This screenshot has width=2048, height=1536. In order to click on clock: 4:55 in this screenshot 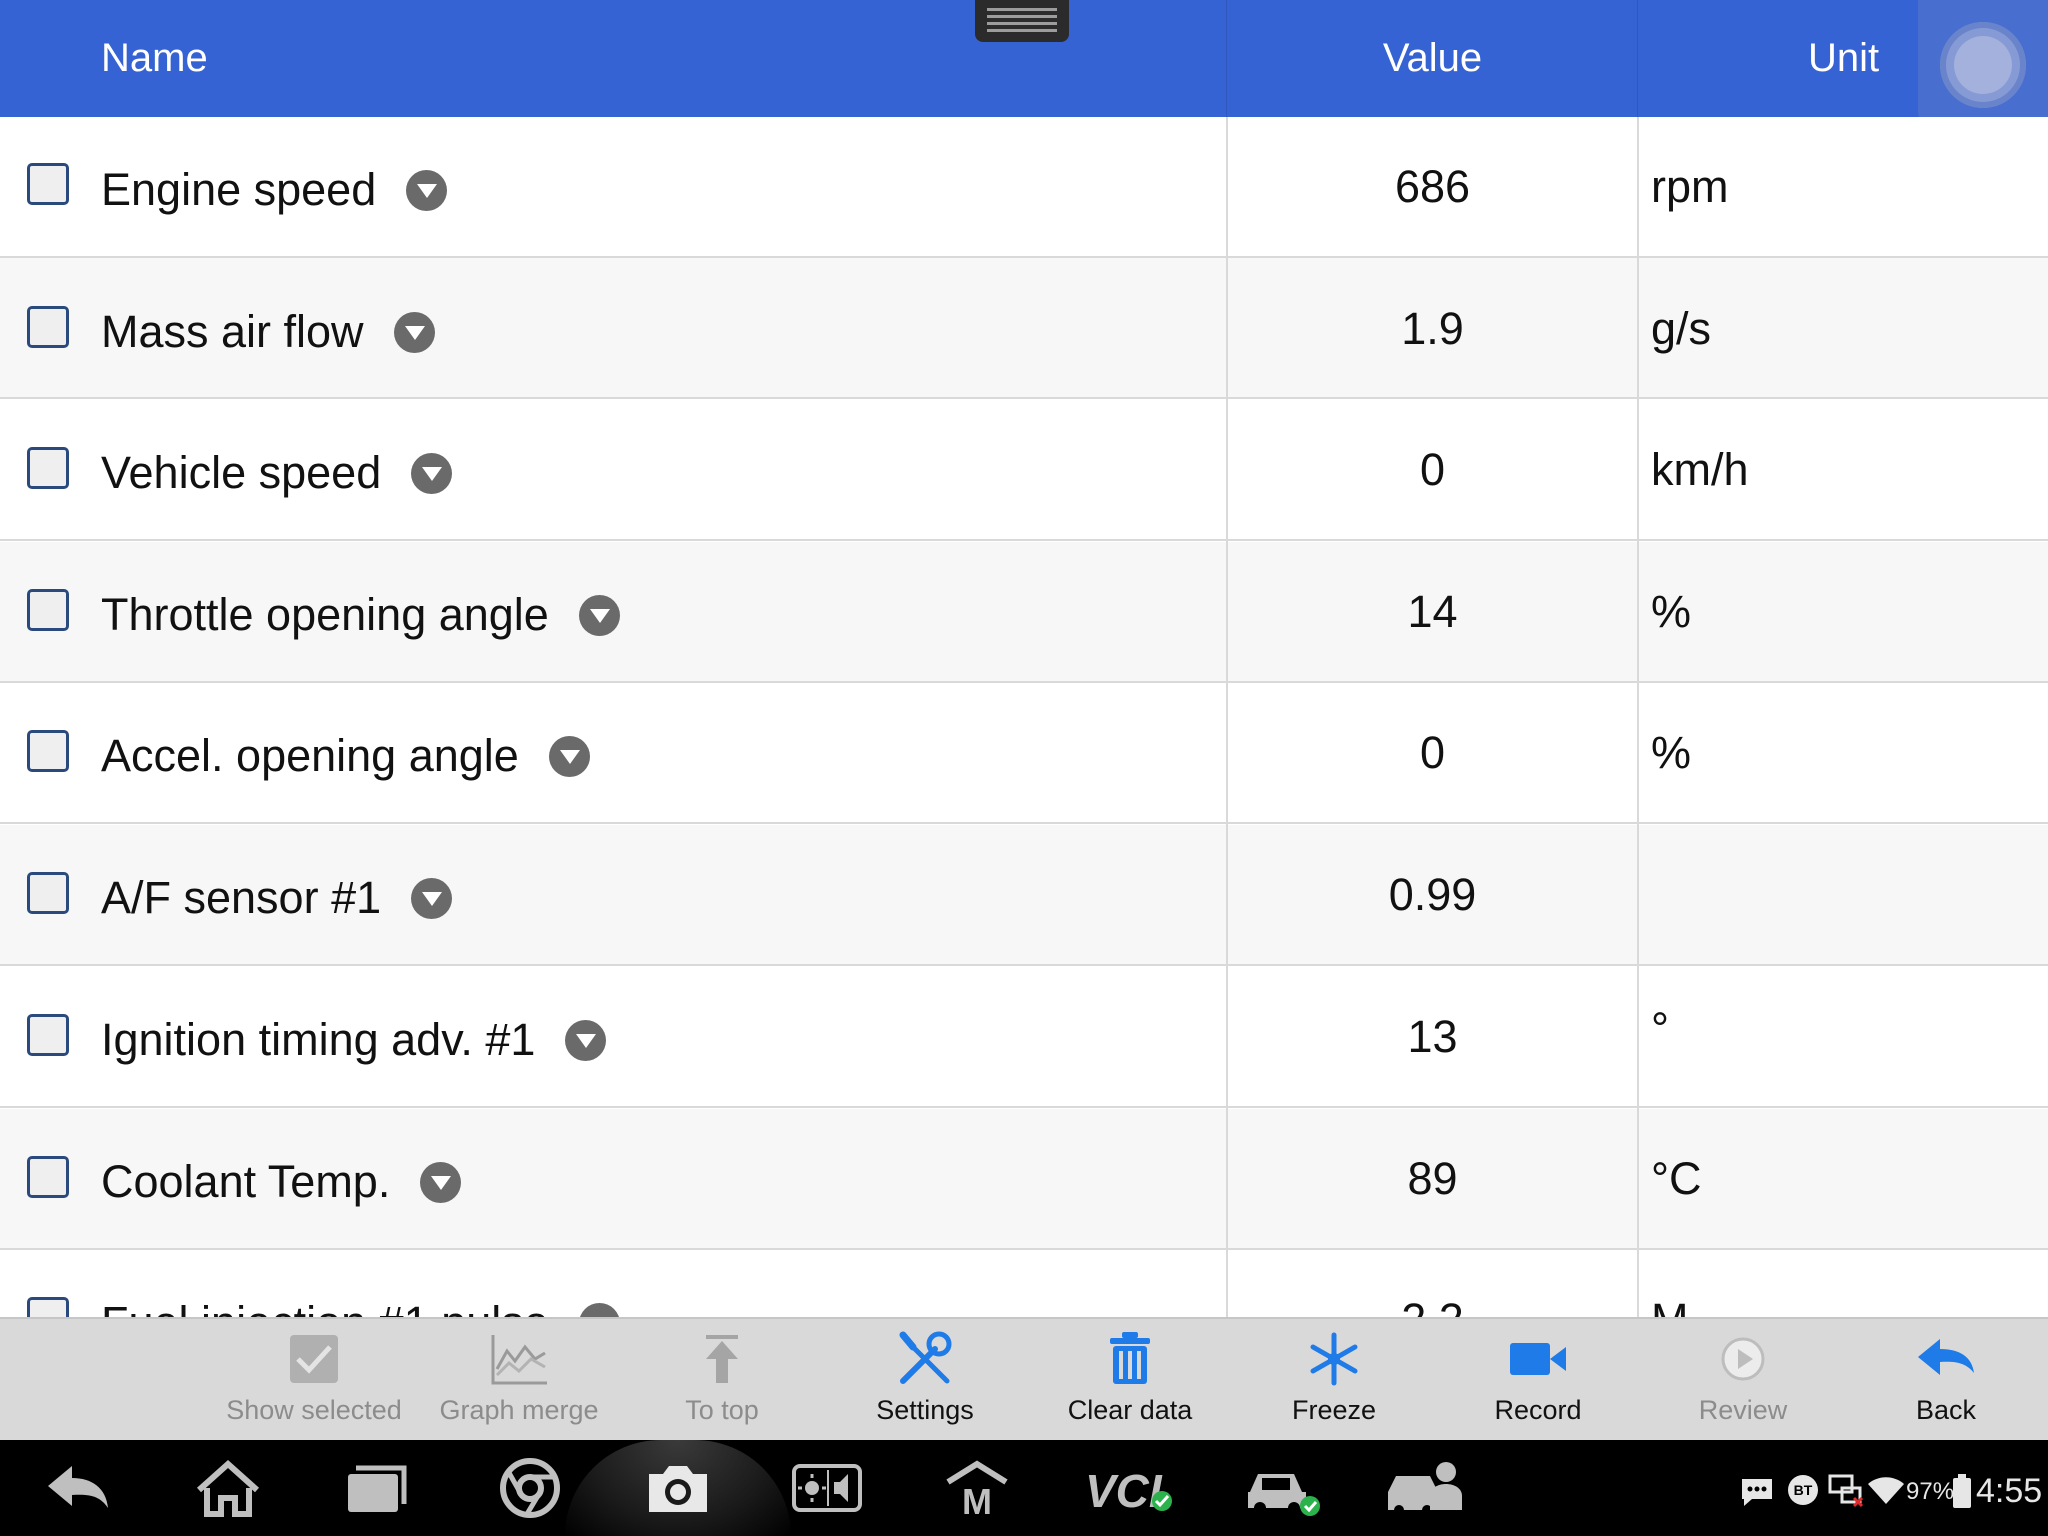, I will do `click(2009, 1491)`.